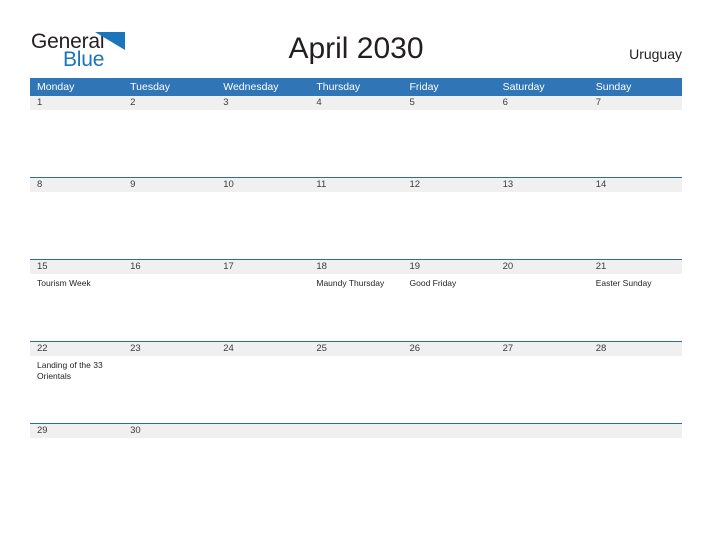  I want to click on calendar-day-cell: 27, so click(542, 382).